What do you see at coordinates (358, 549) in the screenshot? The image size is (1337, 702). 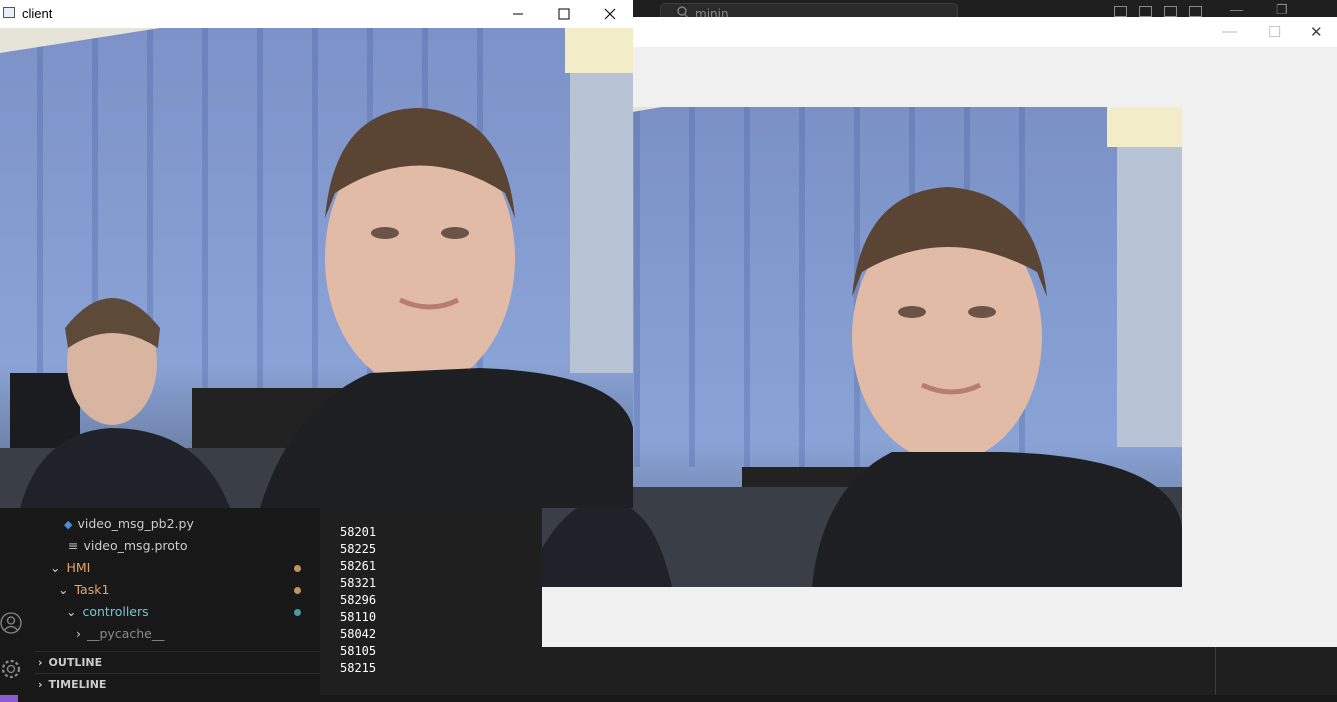 I see `terminal-line: 58225` at bounding box center [358, 549].